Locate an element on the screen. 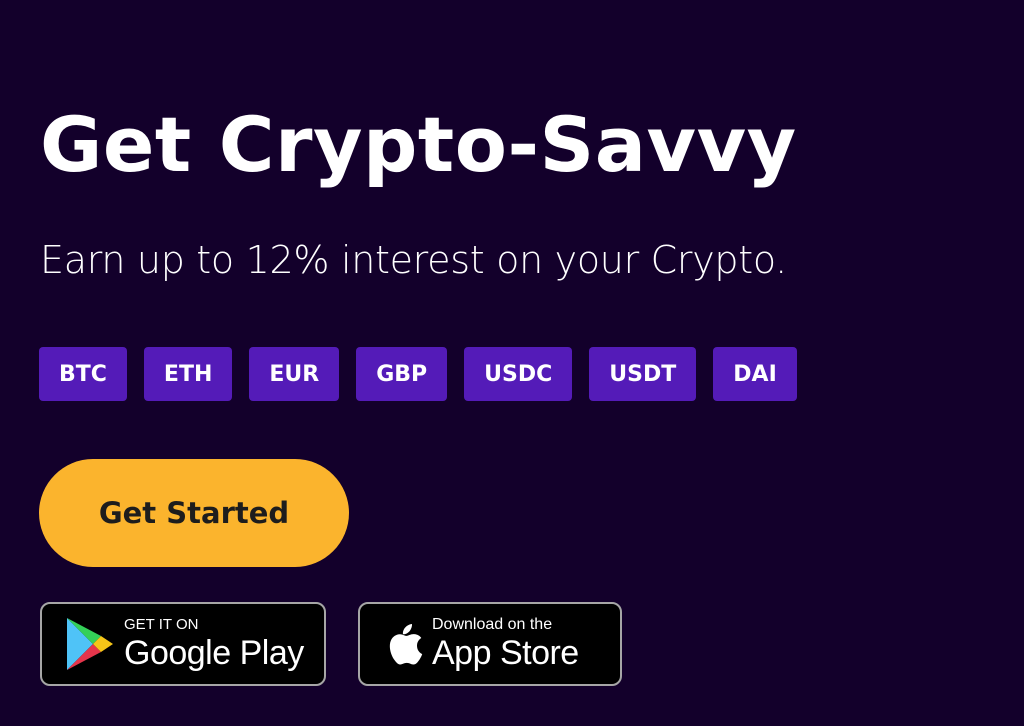  app-store-small-text: Download on the is located at coordinates (492, 624).